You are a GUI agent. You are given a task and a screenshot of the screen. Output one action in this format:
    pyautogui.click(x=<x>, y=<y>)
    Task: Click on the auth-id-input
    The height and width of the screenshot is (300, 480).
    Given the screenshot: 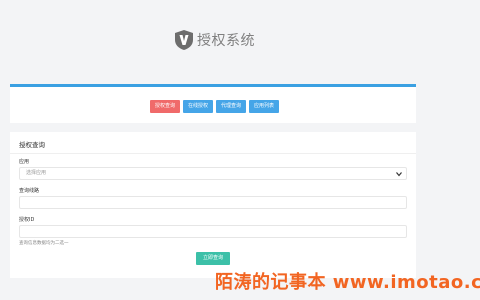 What is the action you would take?
    pyautogui.click(x=213, y=231)
    